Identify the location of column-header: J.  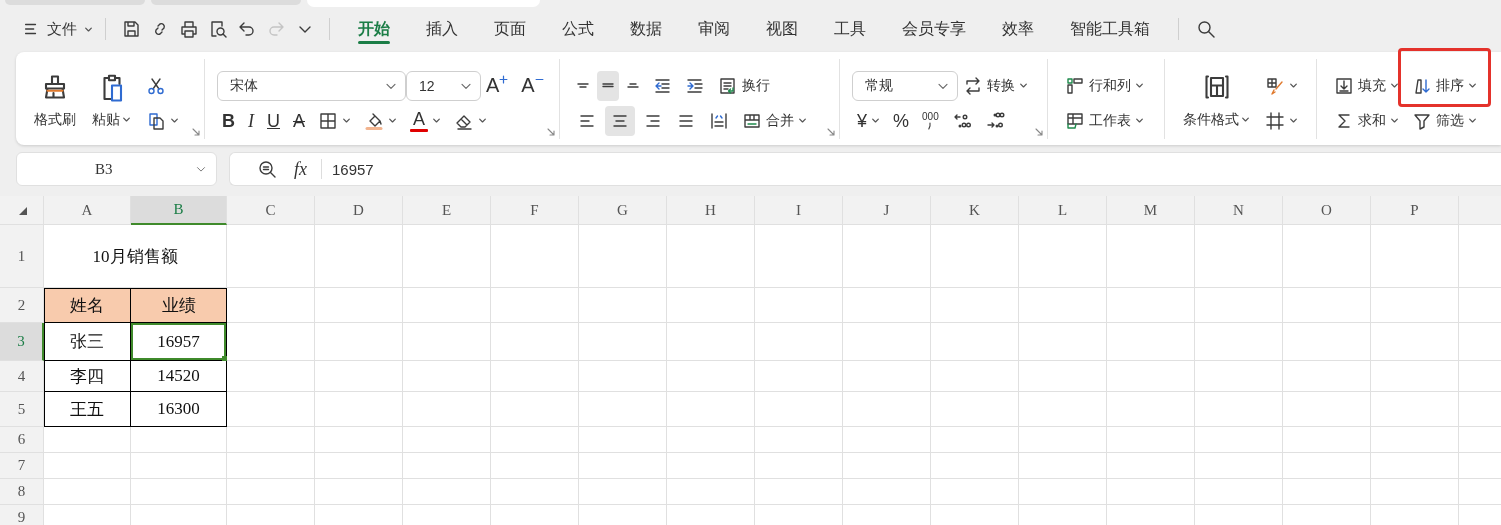
(887, 210).